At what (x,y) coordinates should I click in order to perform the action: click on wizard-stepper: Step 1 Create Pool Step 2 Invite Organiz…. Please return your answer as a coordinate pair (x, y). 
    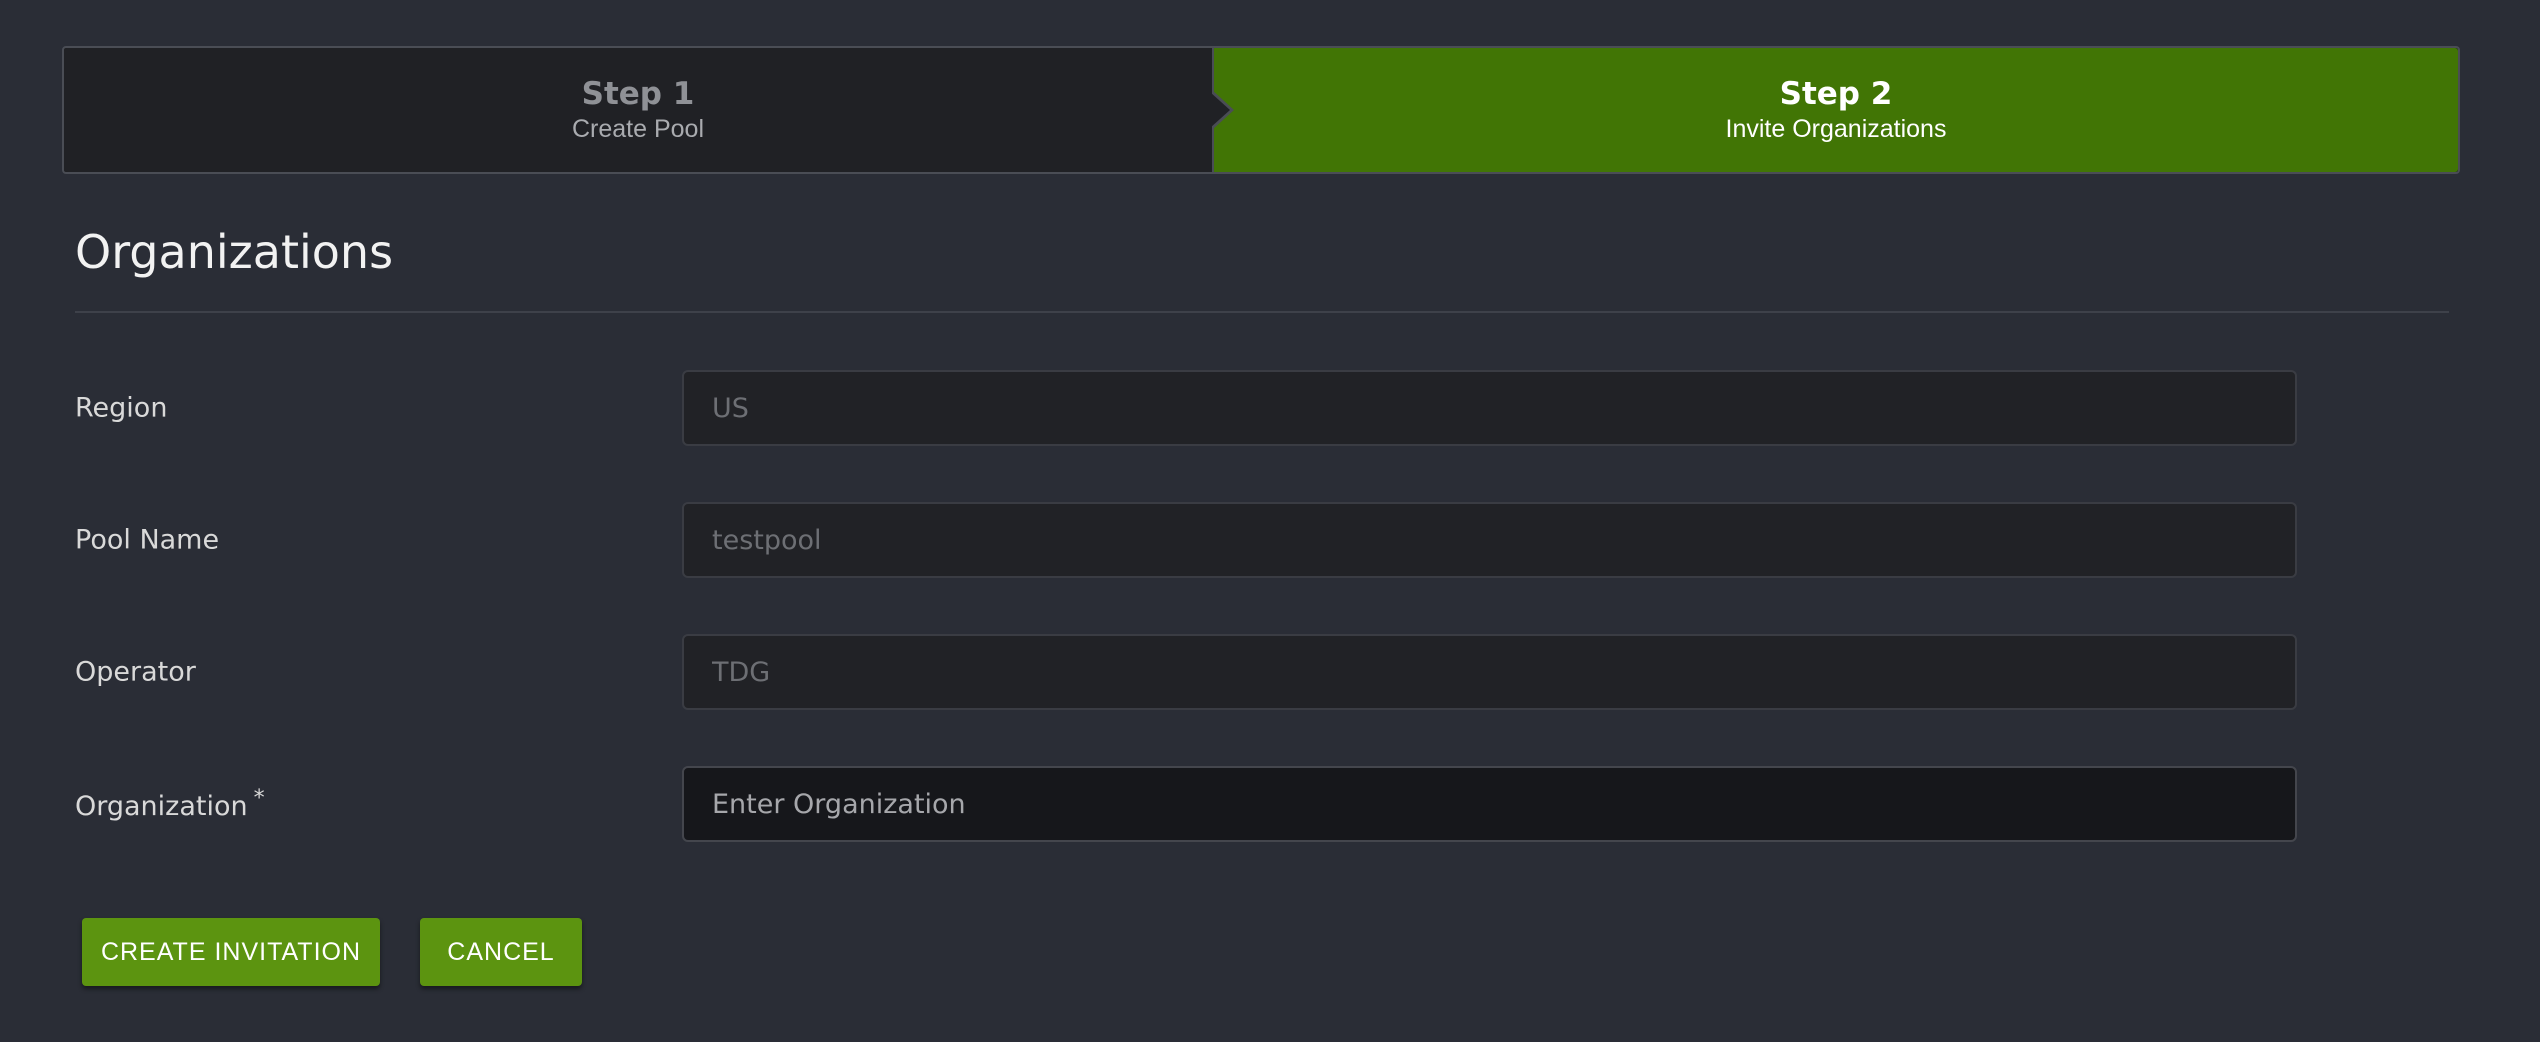
    Looking at the image, I should click on (1261, 110).